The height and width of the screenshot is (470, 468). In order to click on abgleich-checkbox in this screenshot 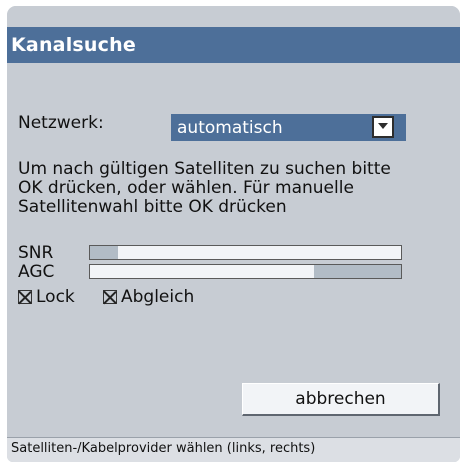, I will do `click(110, 297)`.